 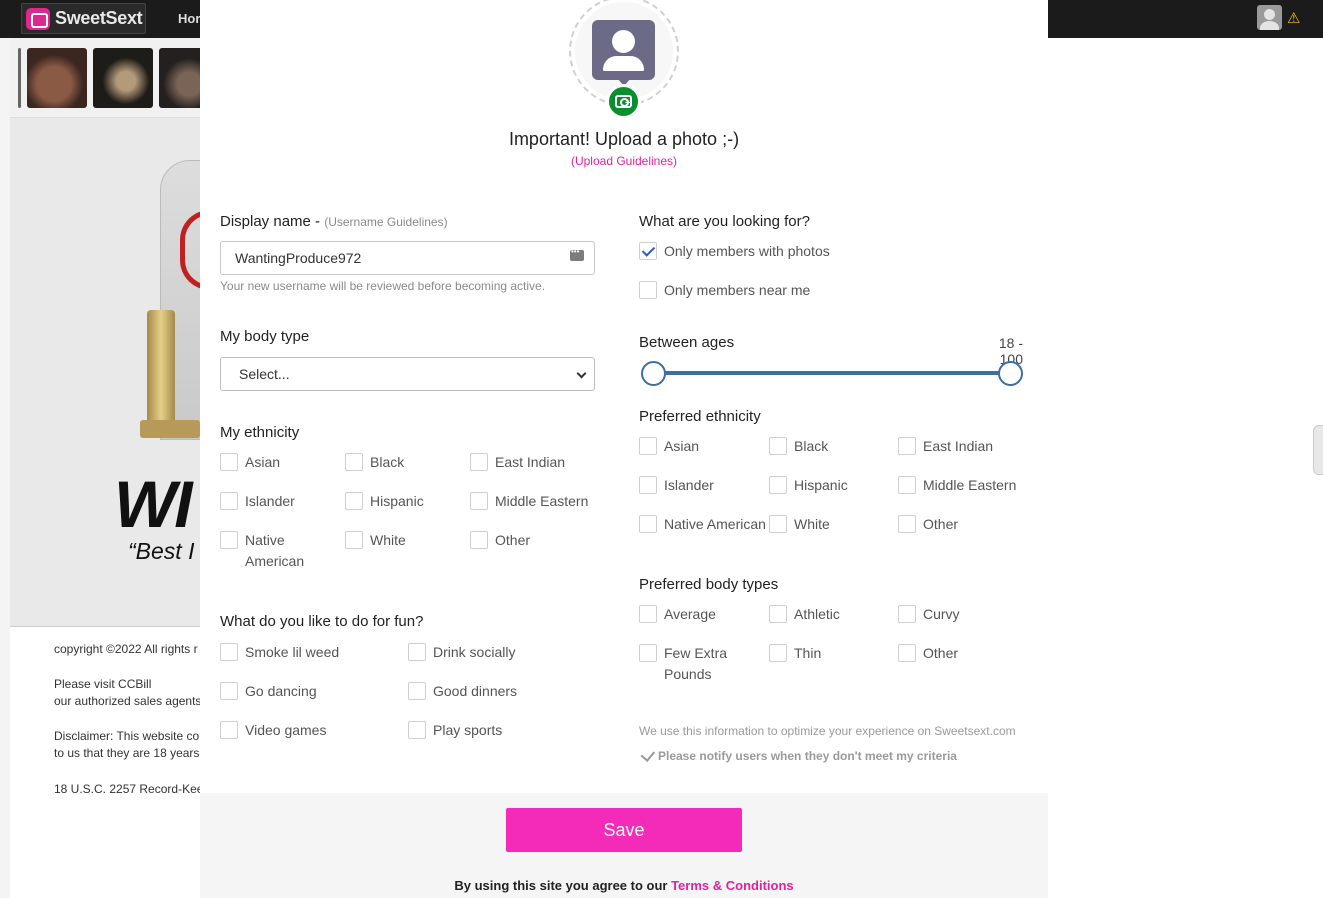 I want to click on warning-icon: ⚠, so click(x=1293, y=18).